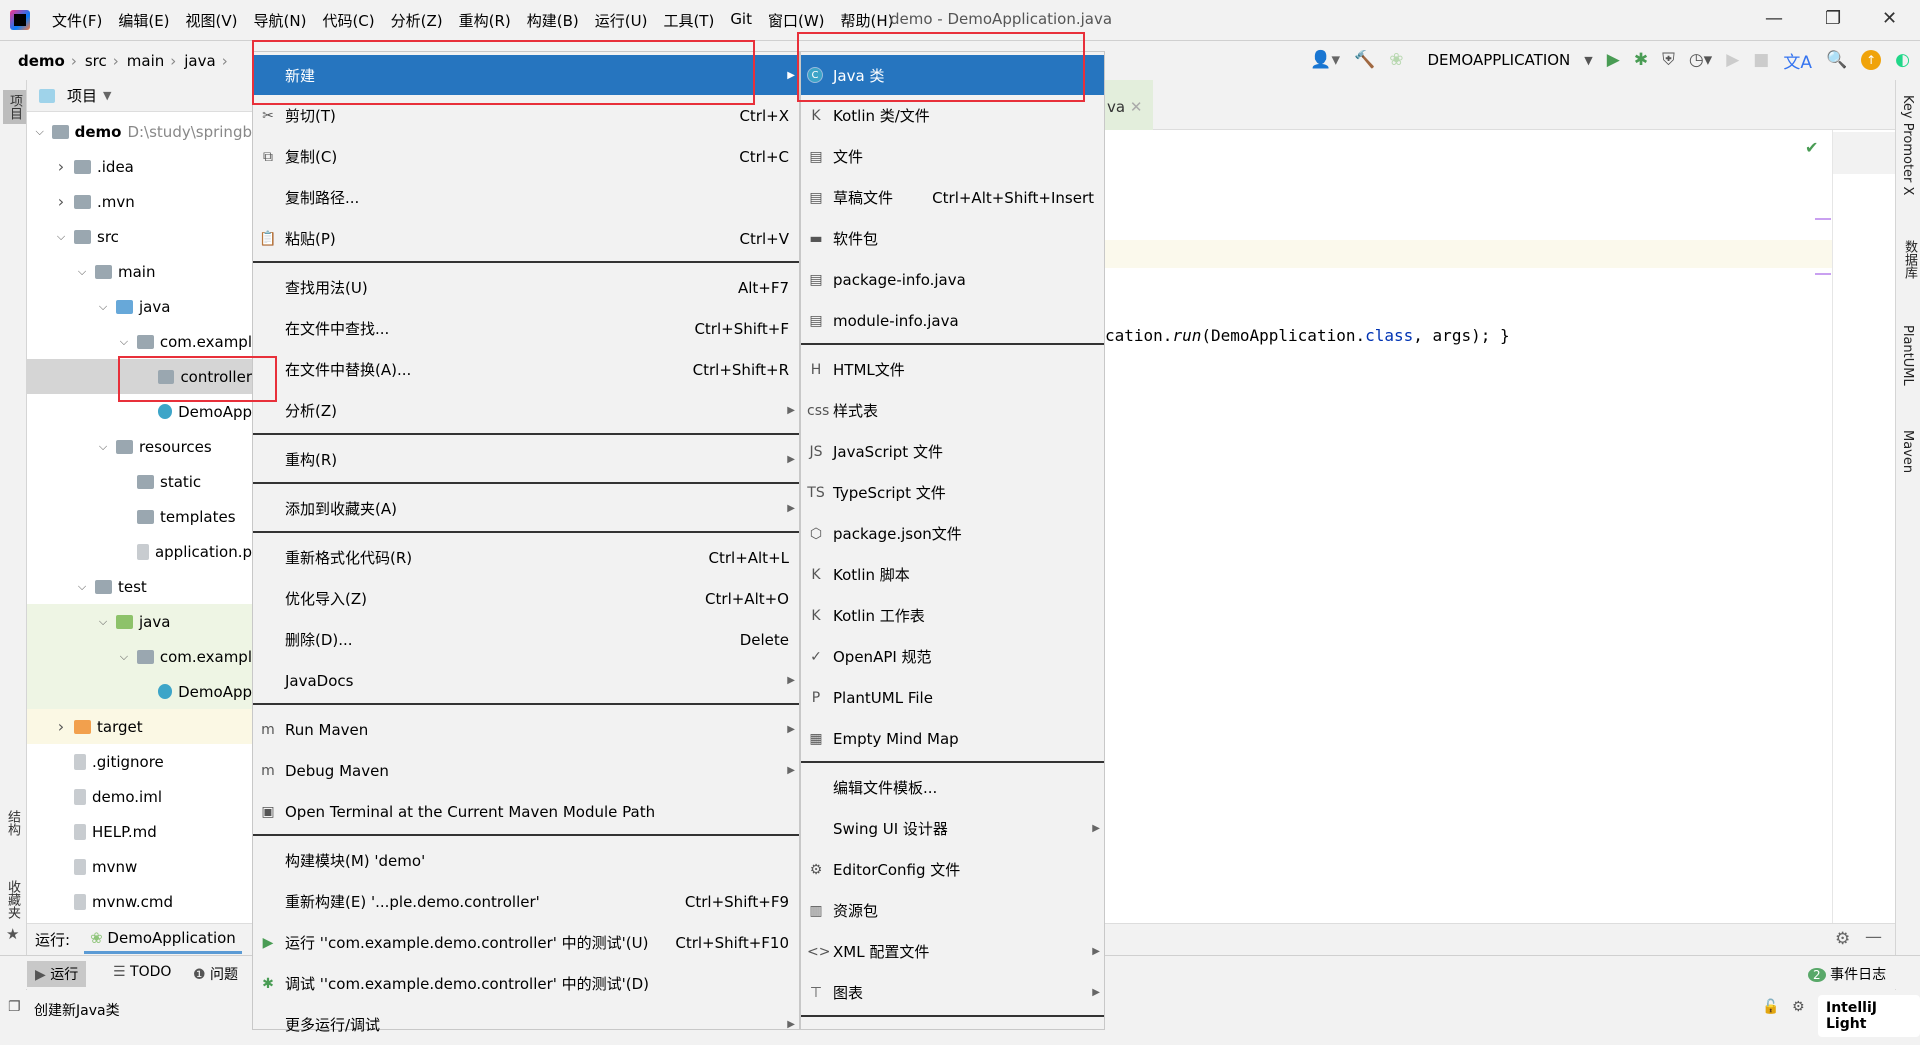 This screenshot has width=1920, height=1045. Describe the element at coordinates (526, 410) in the screenshot. I see `menu-item: 分析(Z) ▶` at that location.